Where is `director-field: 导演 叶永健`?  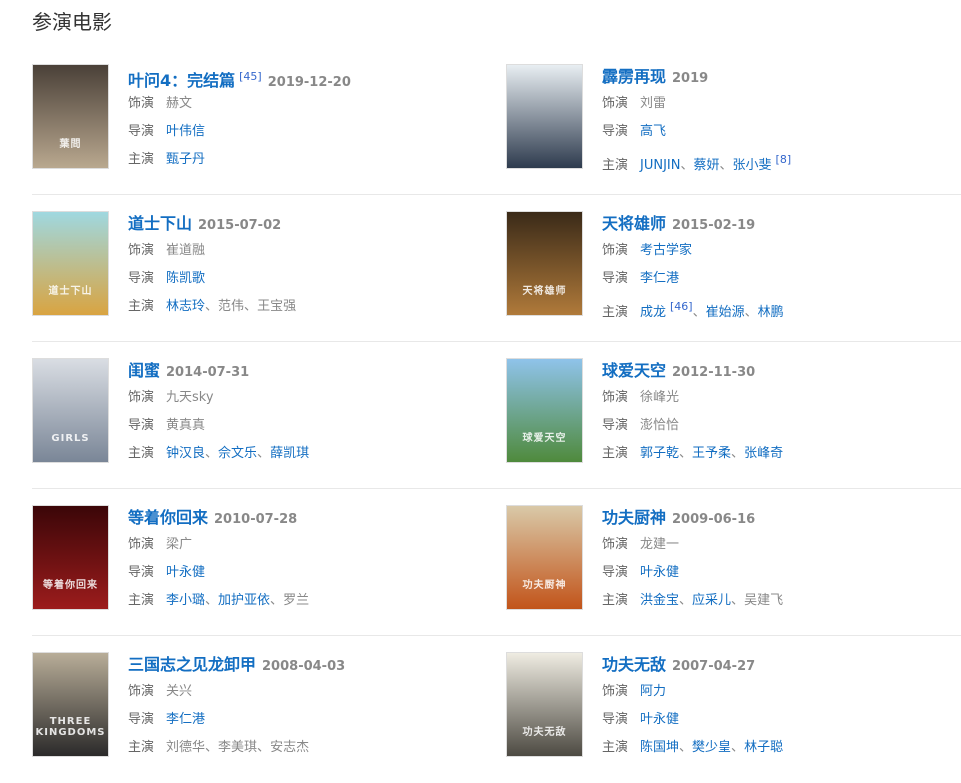
director-field: 导演 叶永健 is located at coordinates (308, 573).